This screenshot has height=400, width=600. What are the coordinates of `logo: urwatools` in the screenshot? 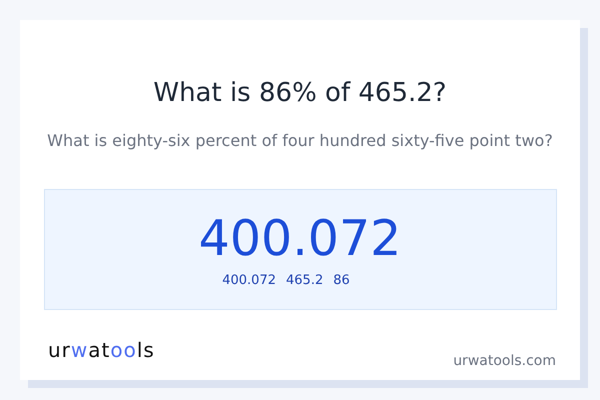 It's located at (101, 350).